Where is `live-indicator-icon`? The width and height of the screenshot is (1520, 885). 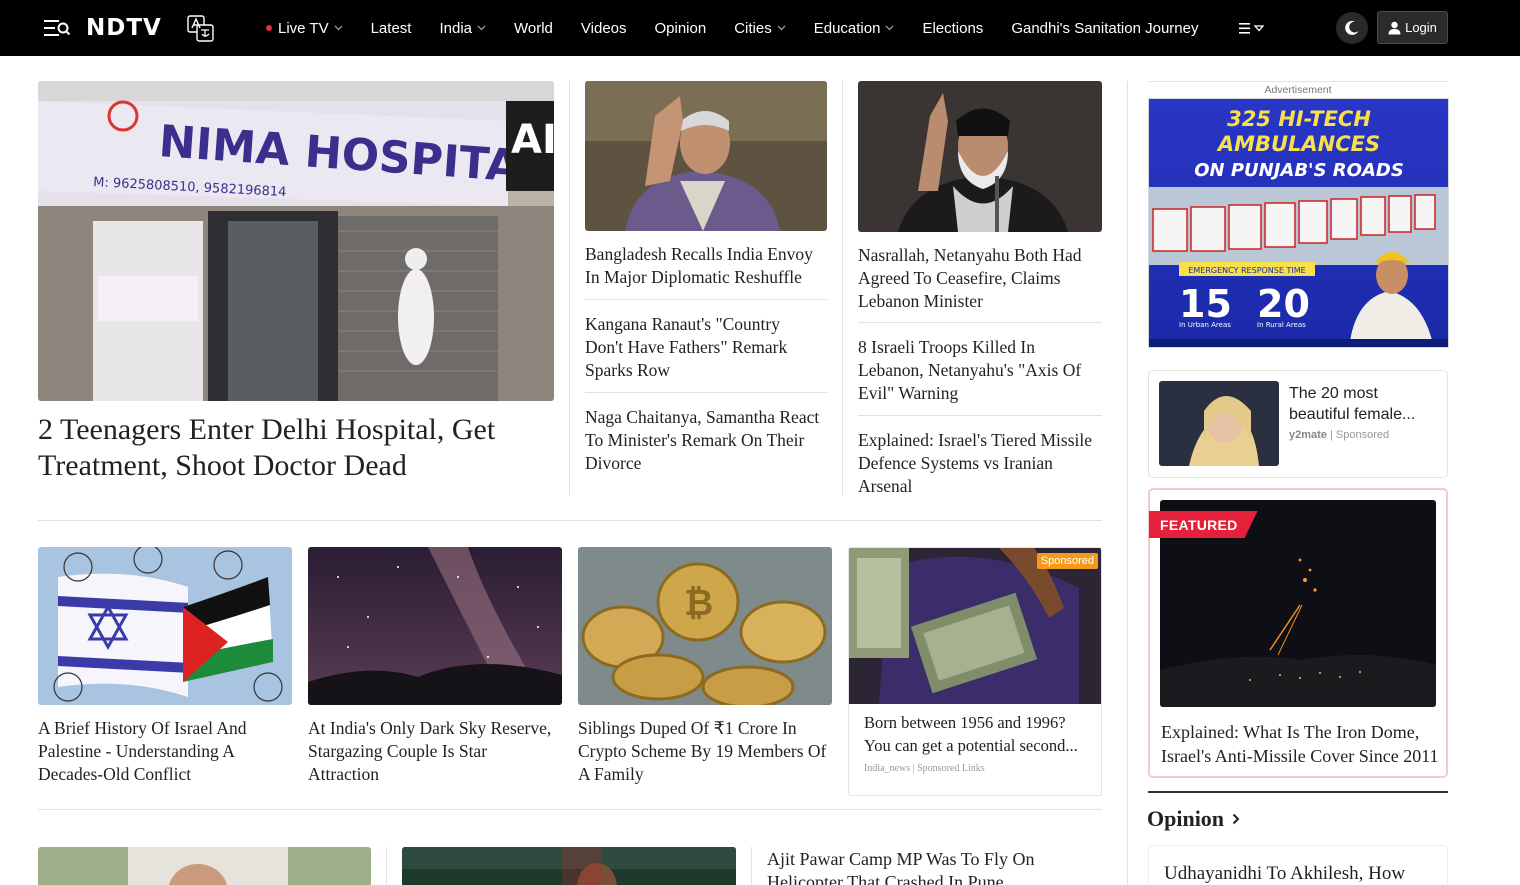
live-indicator-icon is located at coordinates (269, 28).